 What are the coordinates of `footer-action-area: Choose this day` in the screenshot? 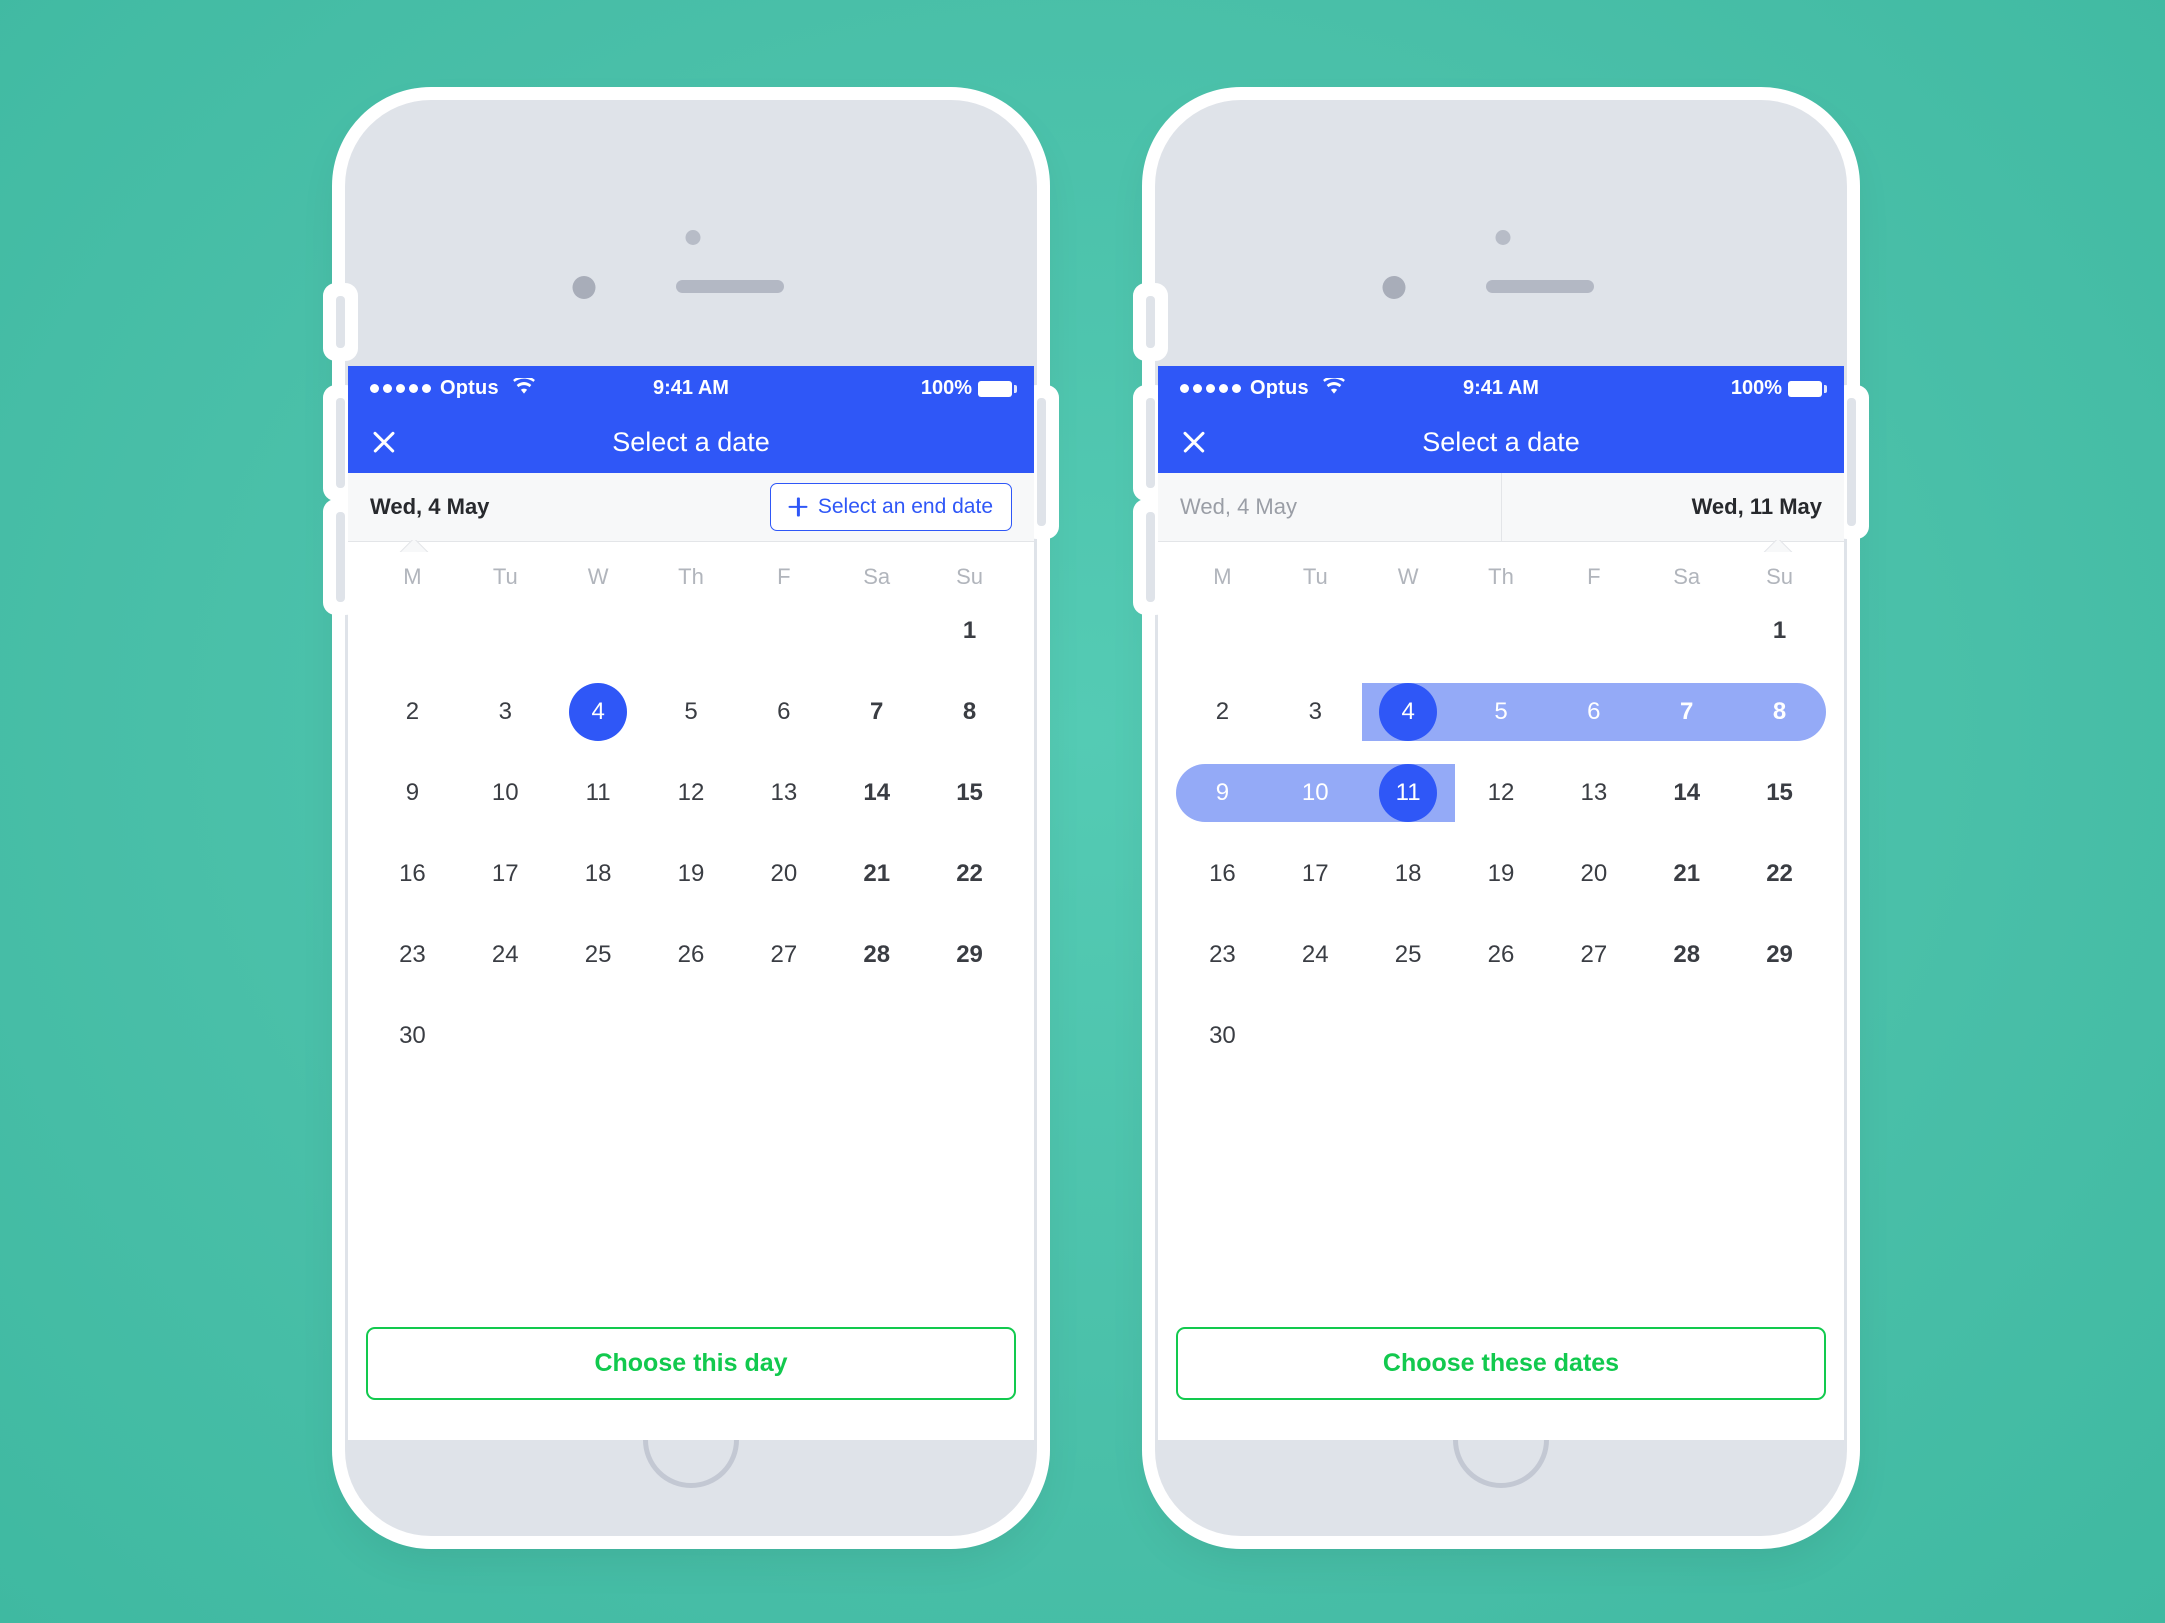 It's located at (691, 1383).